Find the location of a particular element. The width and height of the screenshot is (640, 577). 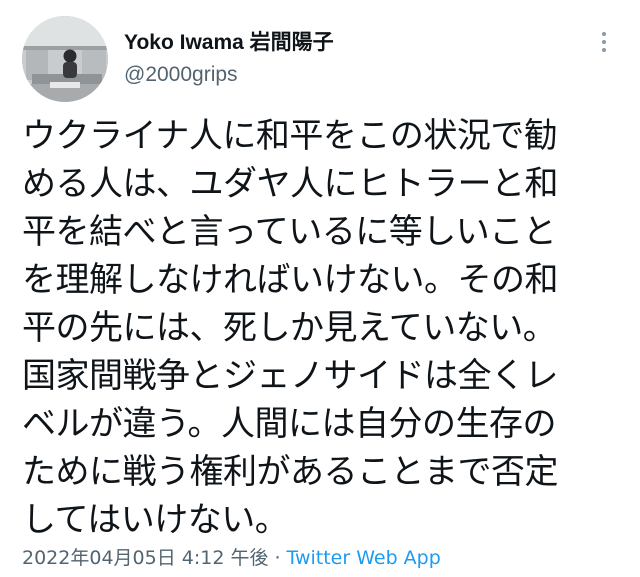

tweet-text-line: してはいけない。 is located at coordinates (155, 520).